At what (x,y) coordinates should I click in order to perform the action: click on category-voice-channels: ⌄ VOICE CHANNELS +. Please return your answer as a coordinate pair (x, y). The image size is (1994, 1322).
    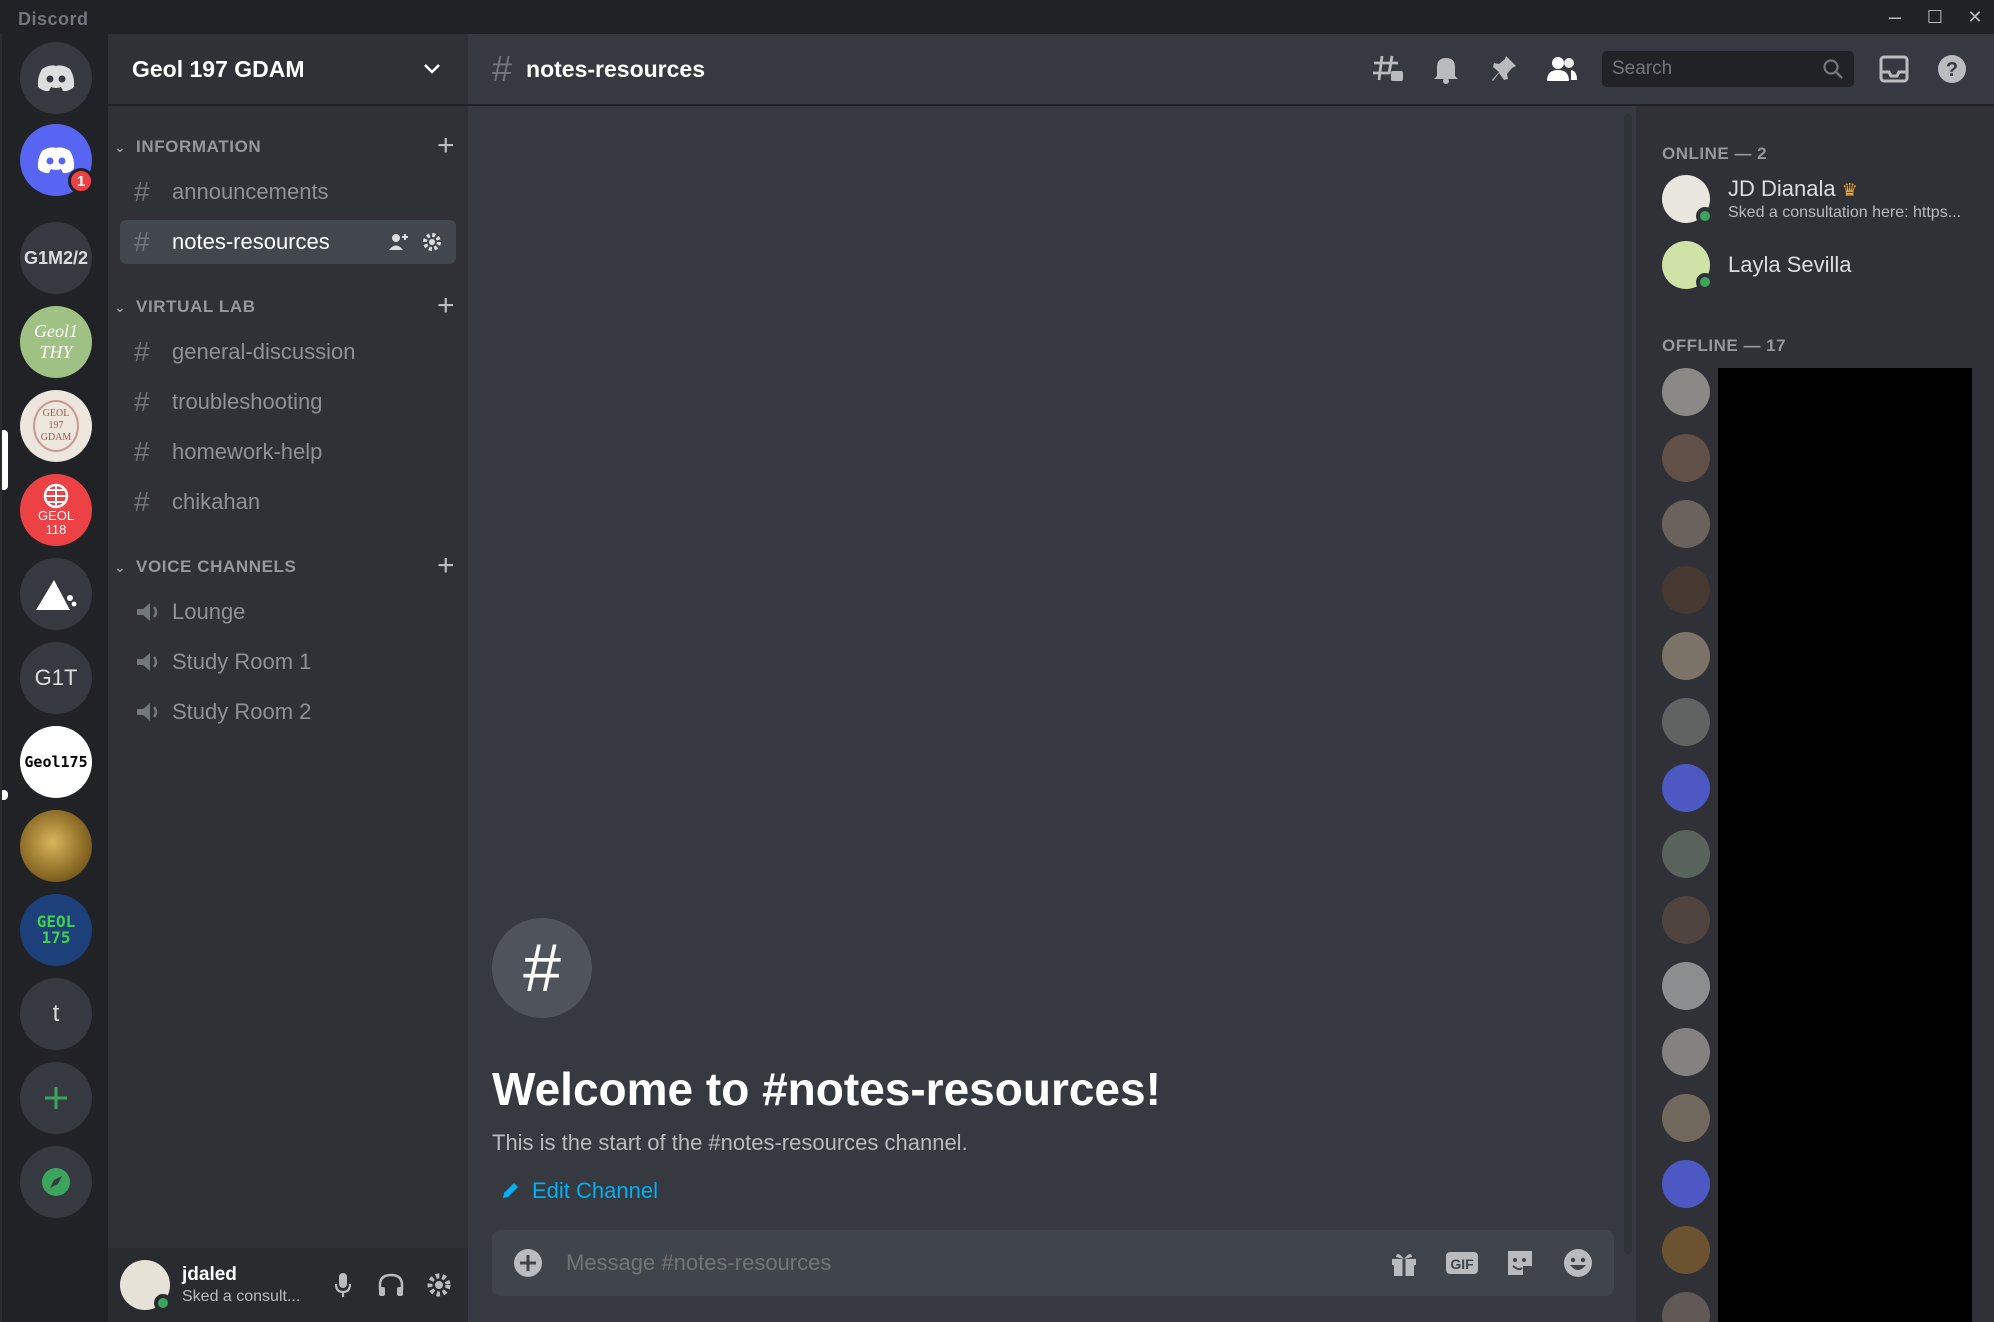
    Looking at the image, I should click on (287, 566).